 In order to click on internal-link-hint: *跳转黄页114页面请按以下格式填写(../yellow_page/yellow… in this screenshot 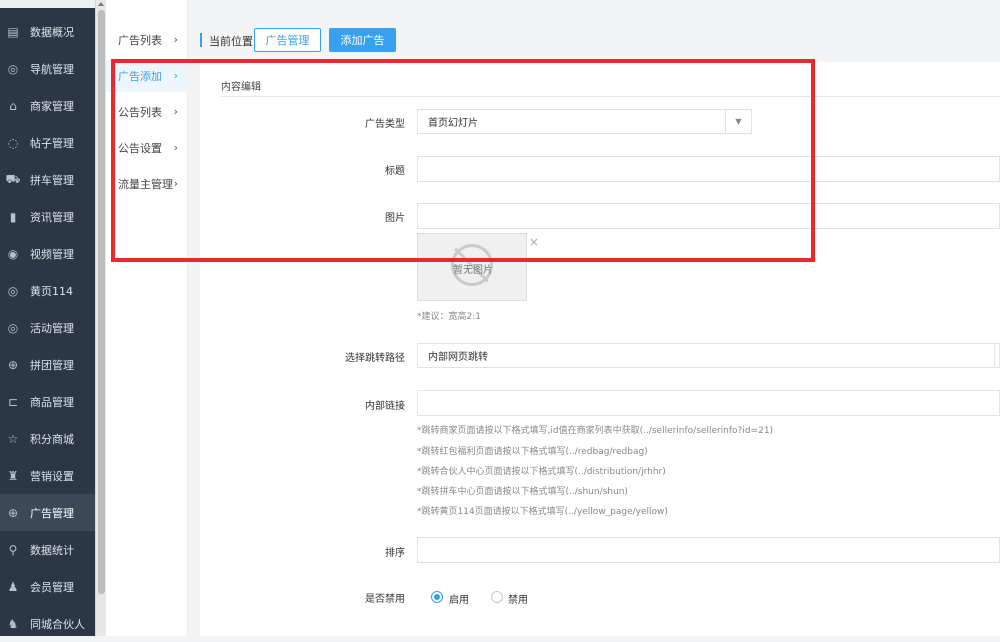, I will do `click(542, 512)`.